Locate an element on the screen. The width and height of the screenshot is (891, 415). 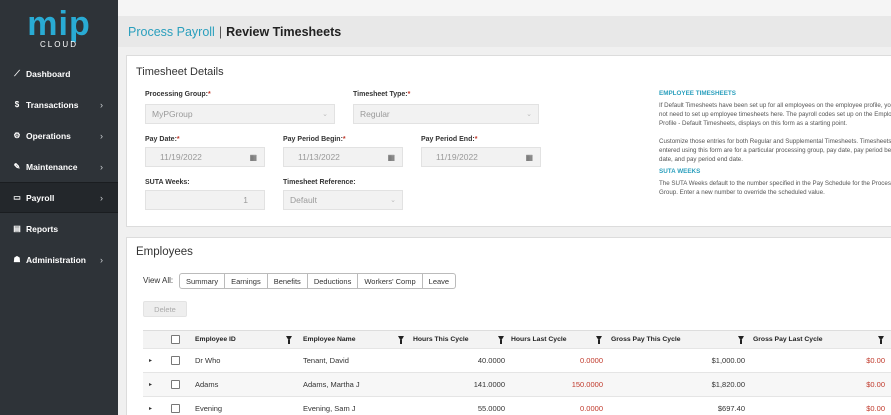
timesheet-type-select: Regular ⌄ is located at coordinates (446, 114).